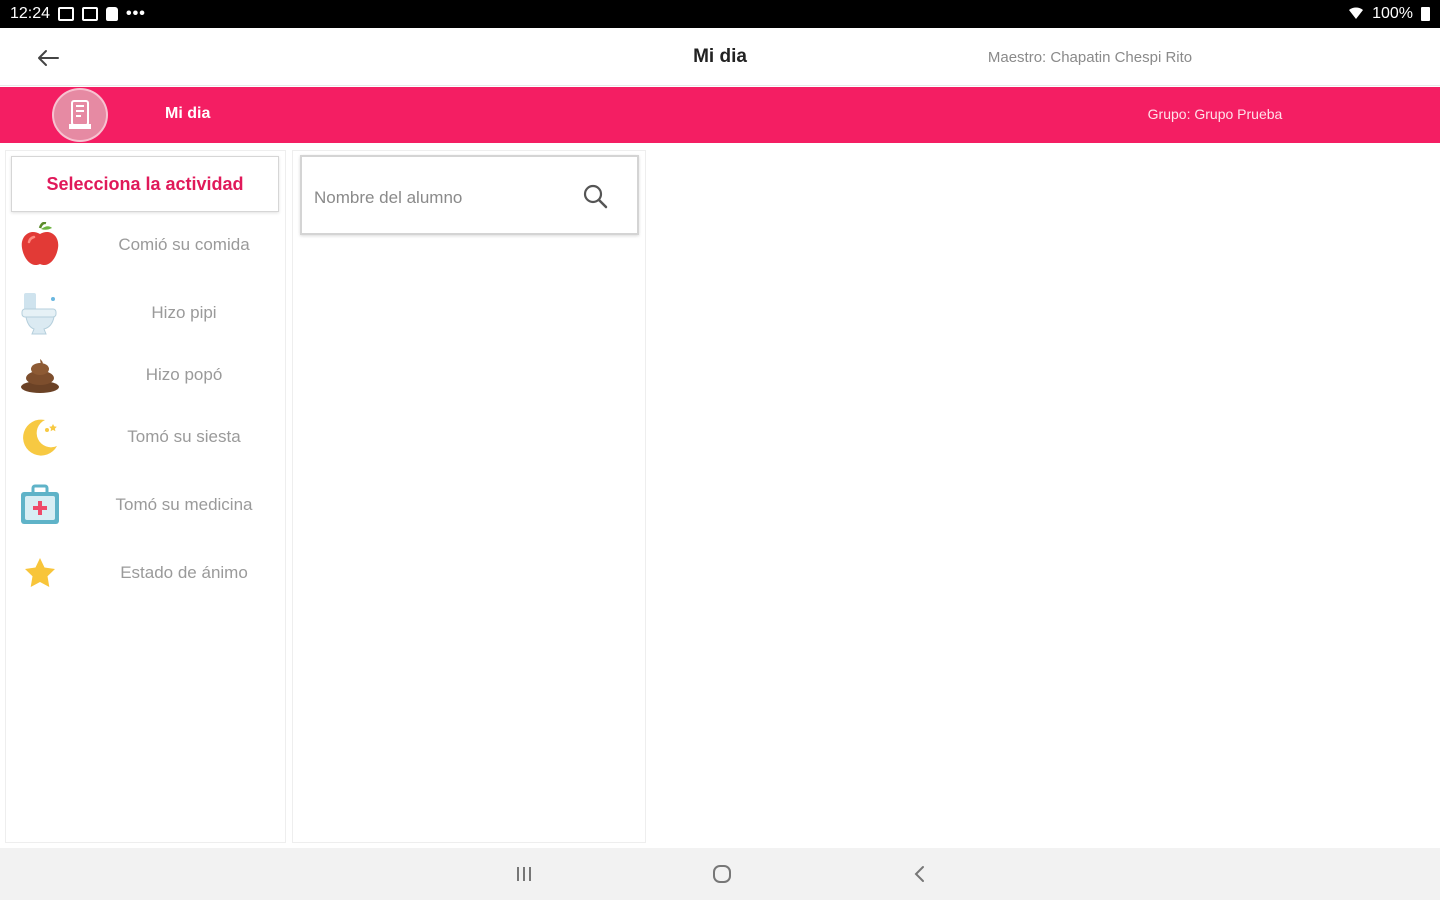 The height and width of the screenshot is (900, 1440). I want to click on home-button, so click(722, 874).